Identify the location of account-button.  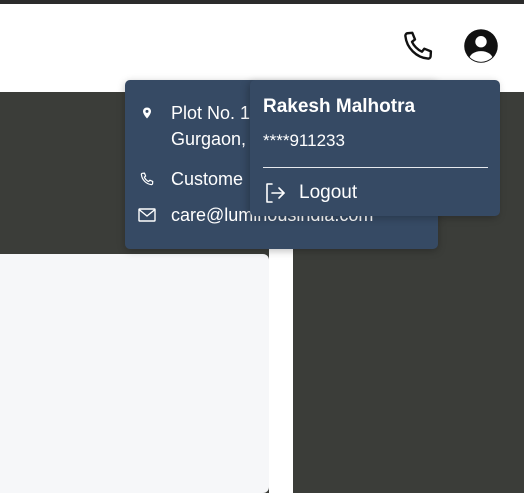
(481, 46).